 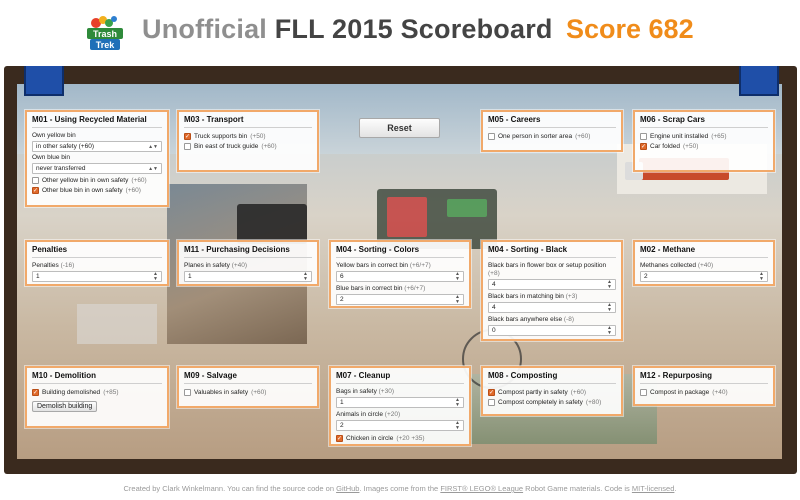 I want to click on planes-number-input: 1 ▲ ▼, so click(x=248, y=276).